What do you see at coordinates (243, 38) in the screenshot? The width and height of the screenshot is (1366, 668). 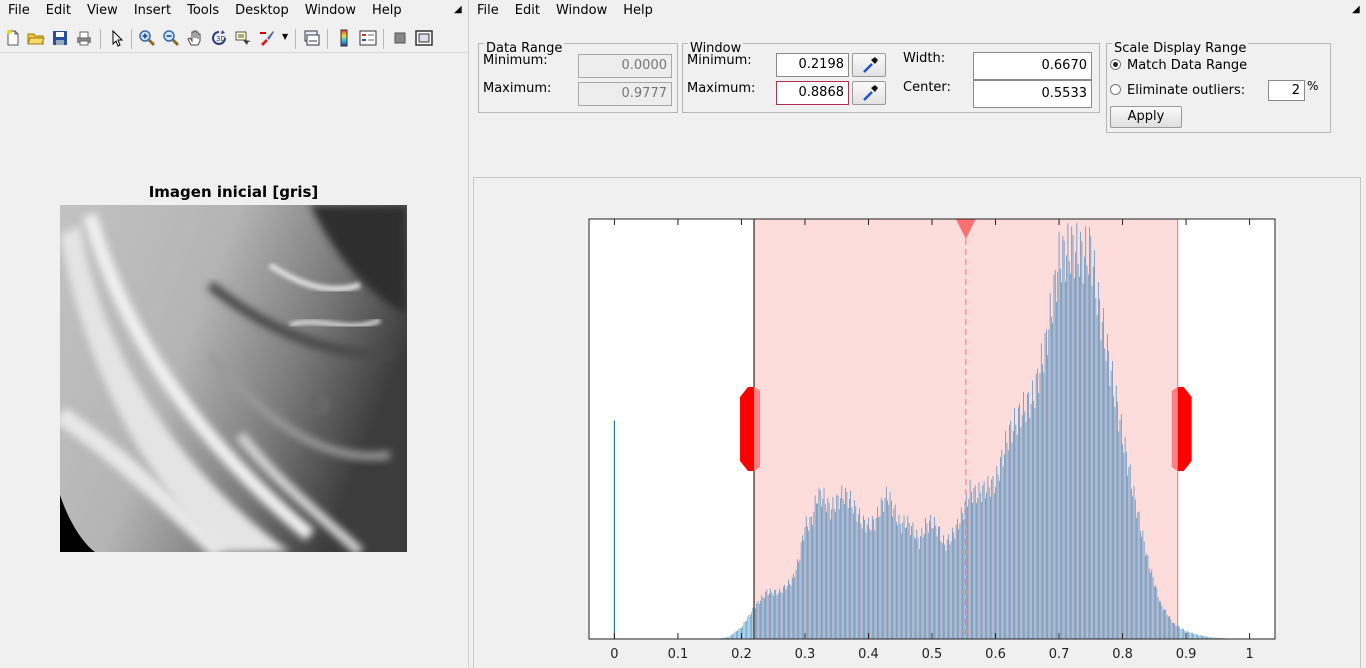 I see `data-cursor-icon` at bounding box center [243, 38].